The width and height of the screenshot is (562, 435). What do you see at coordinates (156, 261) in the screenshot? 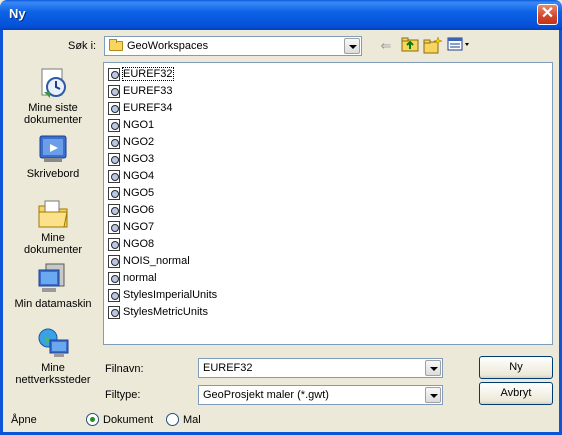
I see `file-name: NOIS_normal` at bounding box center [156, 261].